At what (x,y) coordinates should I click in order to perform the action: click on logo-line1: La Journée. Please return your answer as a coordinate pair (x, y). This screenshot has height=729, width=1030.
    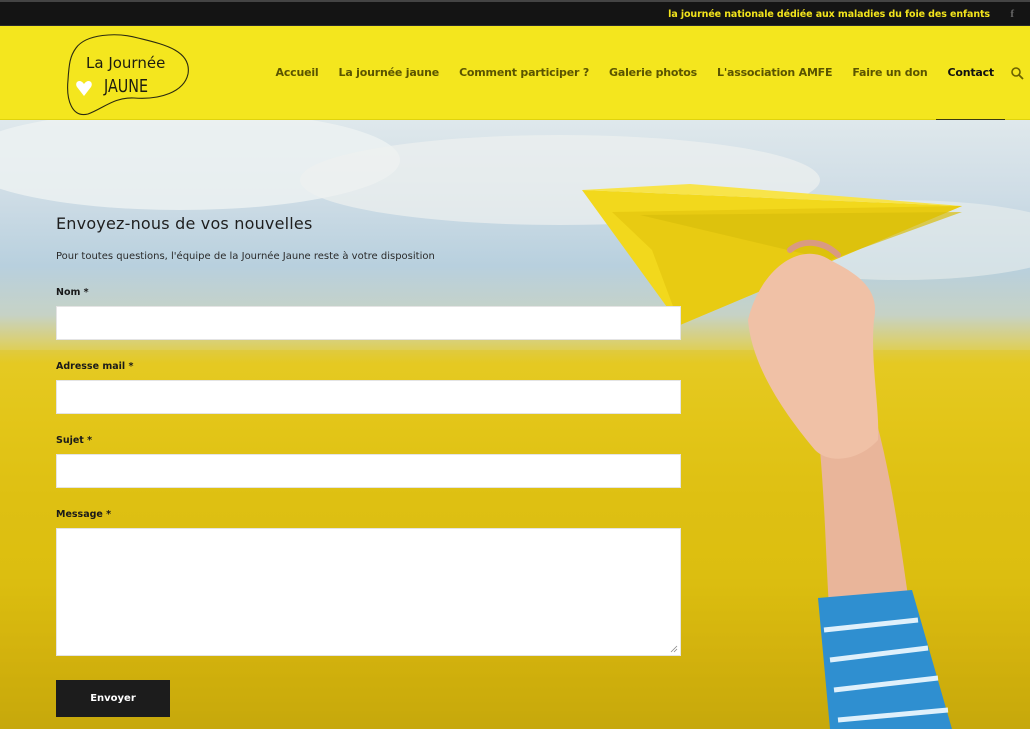
    Looking at the image, I should click on (125, 63).